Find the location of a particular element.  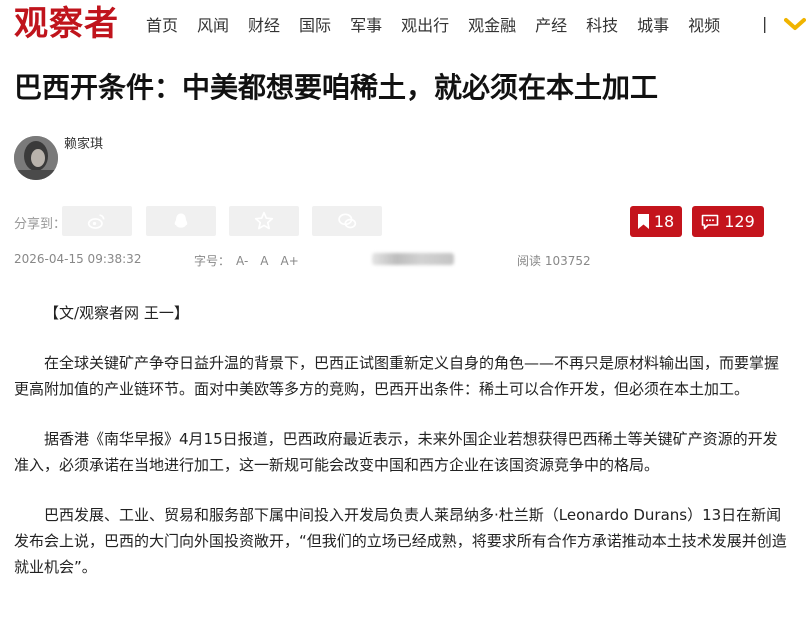

comment-button: 129 is located at coordinates (728, 221).